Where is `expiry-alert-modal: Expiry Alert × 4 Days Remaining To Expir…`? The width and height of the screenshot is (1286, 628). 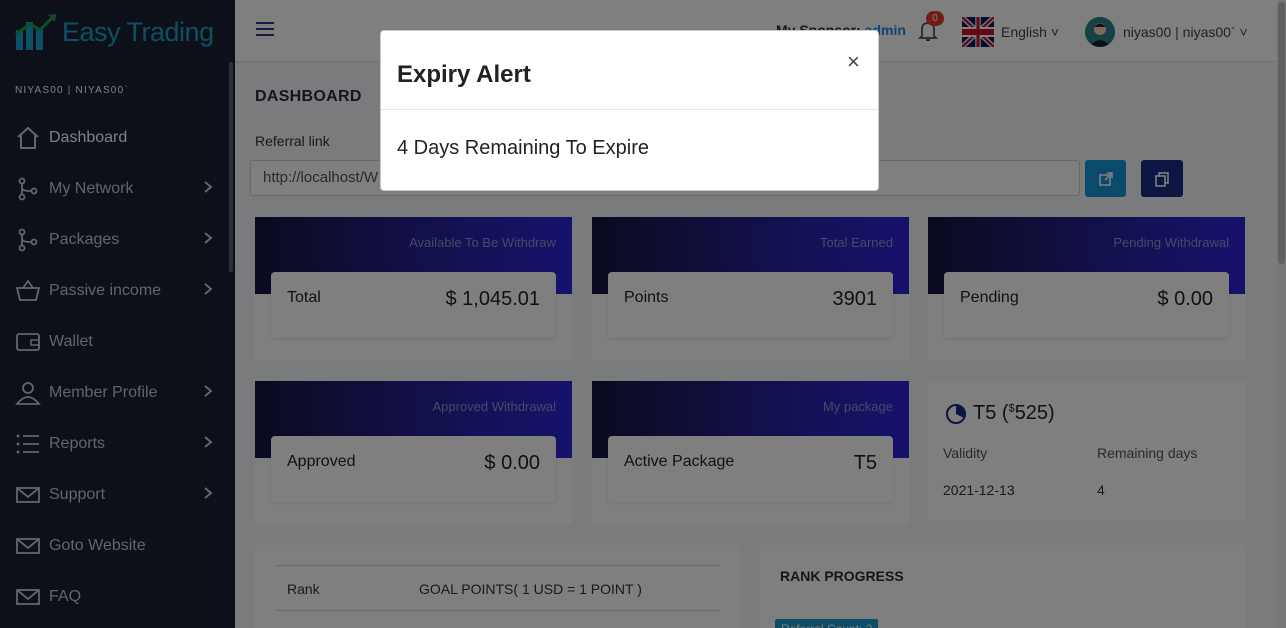 expiry-alert-modal: Expiry Alert × 4 Days Remaining To Expir… is located at coordinates (629, 110).